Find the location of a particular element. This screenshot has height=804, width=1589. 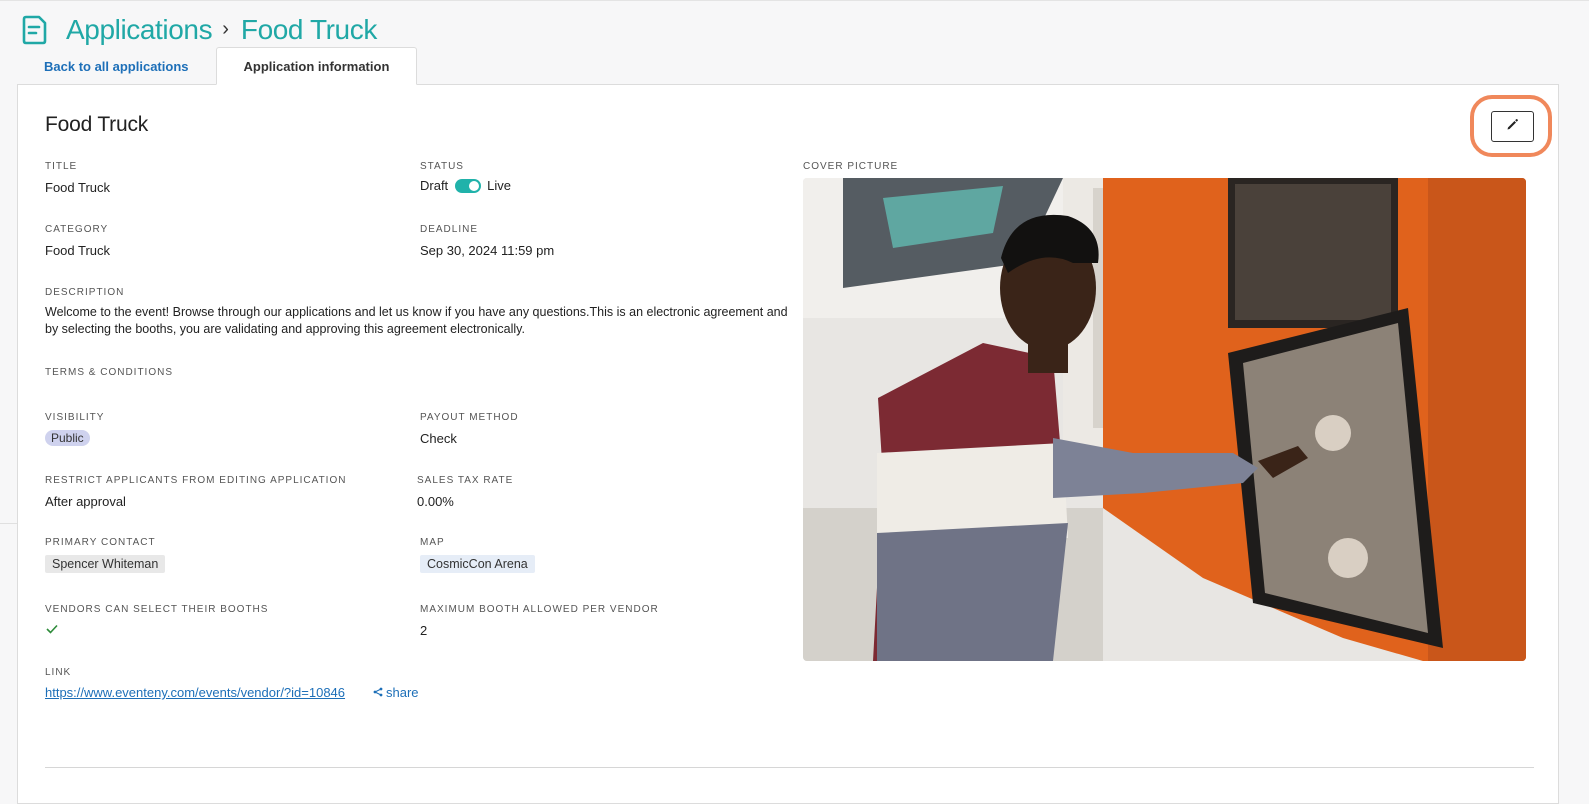

share-icon is located at coordinates (378, 692).